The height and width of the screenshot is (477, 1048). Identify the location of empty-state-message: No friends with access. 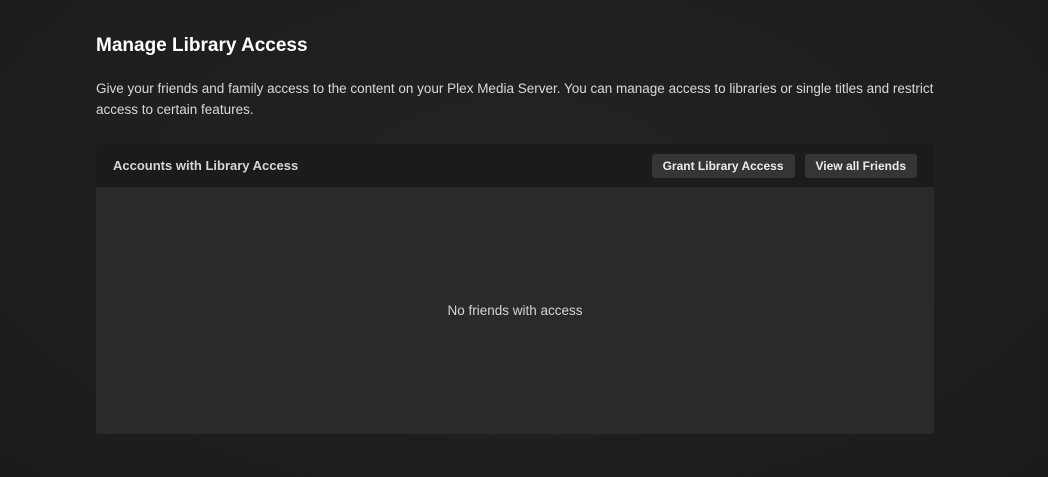
(515, 310).